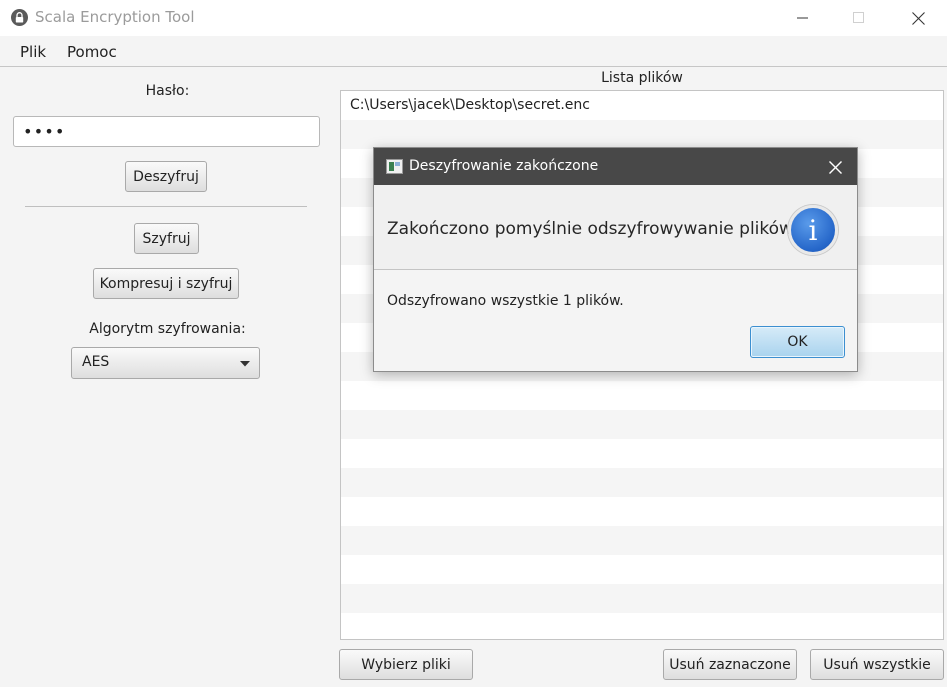 The height and width of the screenshot is (687, 947). I want to click on dialog-message: Odszyfrowano wszystkie 1 plików., so click(505, 301).